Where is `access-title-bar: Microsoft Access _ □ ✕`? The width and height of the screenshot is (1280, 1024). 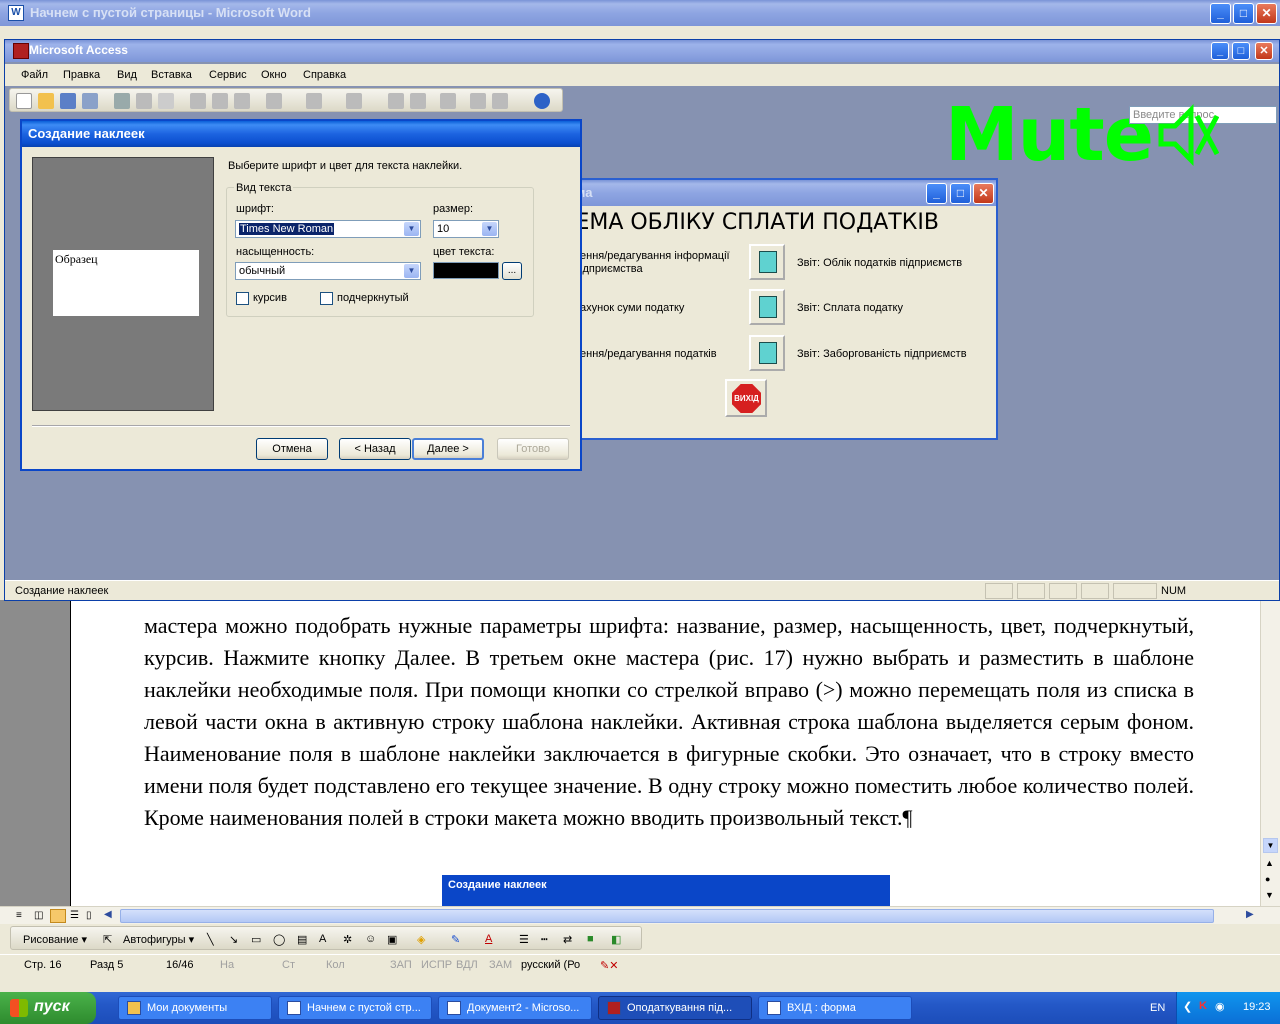 access-title-bar: Microsoft Access _ □ ✕ is located at coordinates (642, 51).